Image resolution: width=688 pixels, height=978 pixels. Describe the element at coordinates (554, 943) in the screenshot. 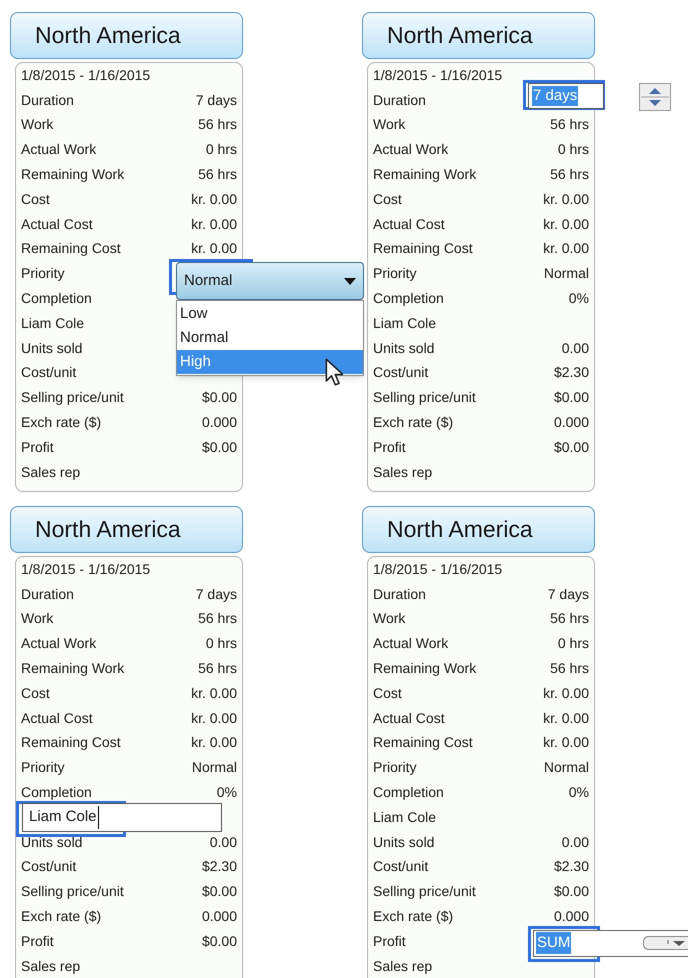

I see `selected-text: SUM` at that location.